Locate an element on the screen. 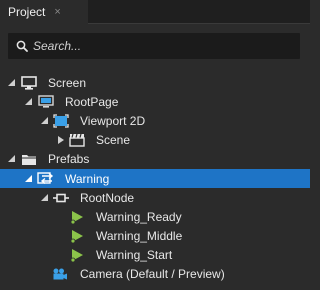 This screenshot has height=290, width=320. tree-item-label: RootPage is located at coordinates (92, 101).